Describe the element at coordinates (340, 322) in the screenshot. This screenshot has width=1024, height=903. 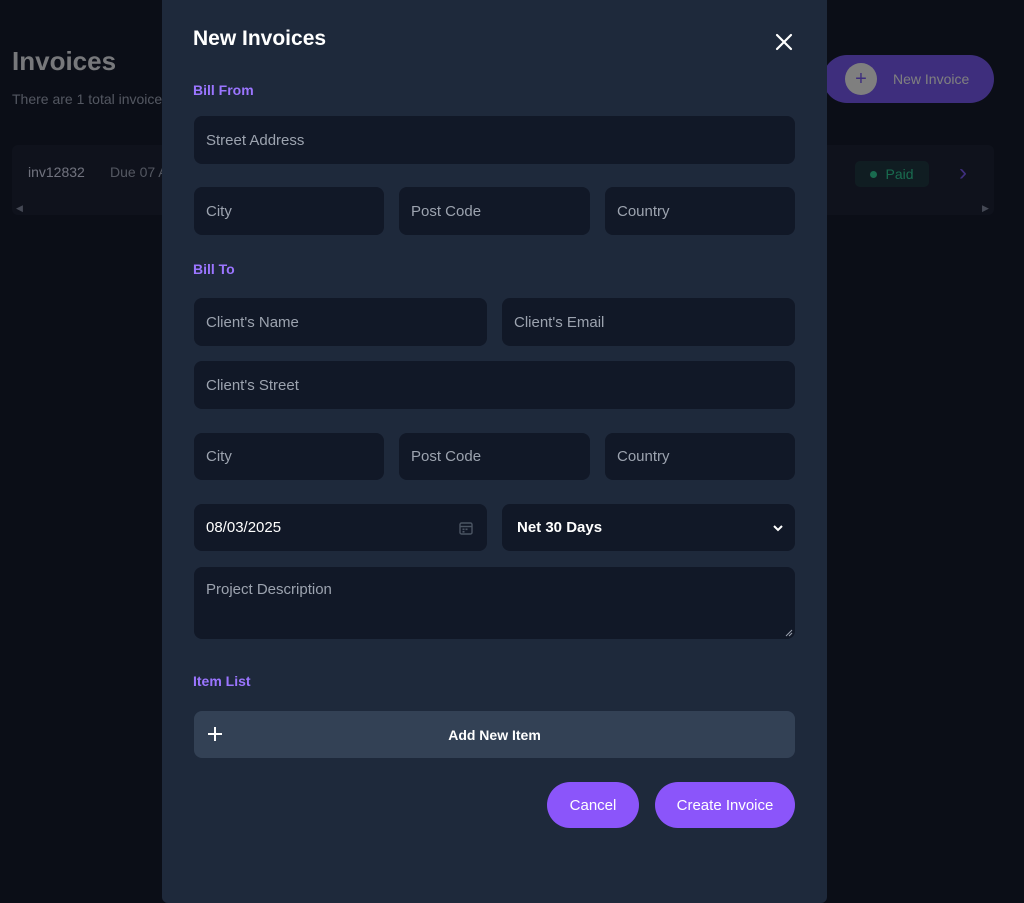
I see `client-name-input: Client's Name` at that location.